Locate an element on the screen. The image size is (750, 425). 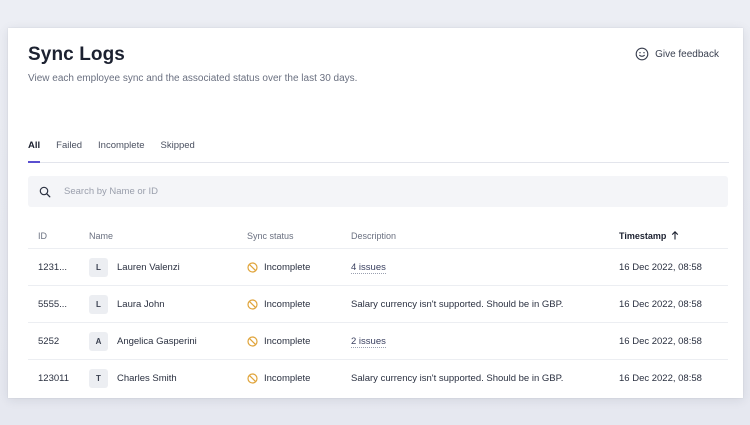
status-tabs: All Failed Incomplete Skipped is located at coordinates (378, 151).